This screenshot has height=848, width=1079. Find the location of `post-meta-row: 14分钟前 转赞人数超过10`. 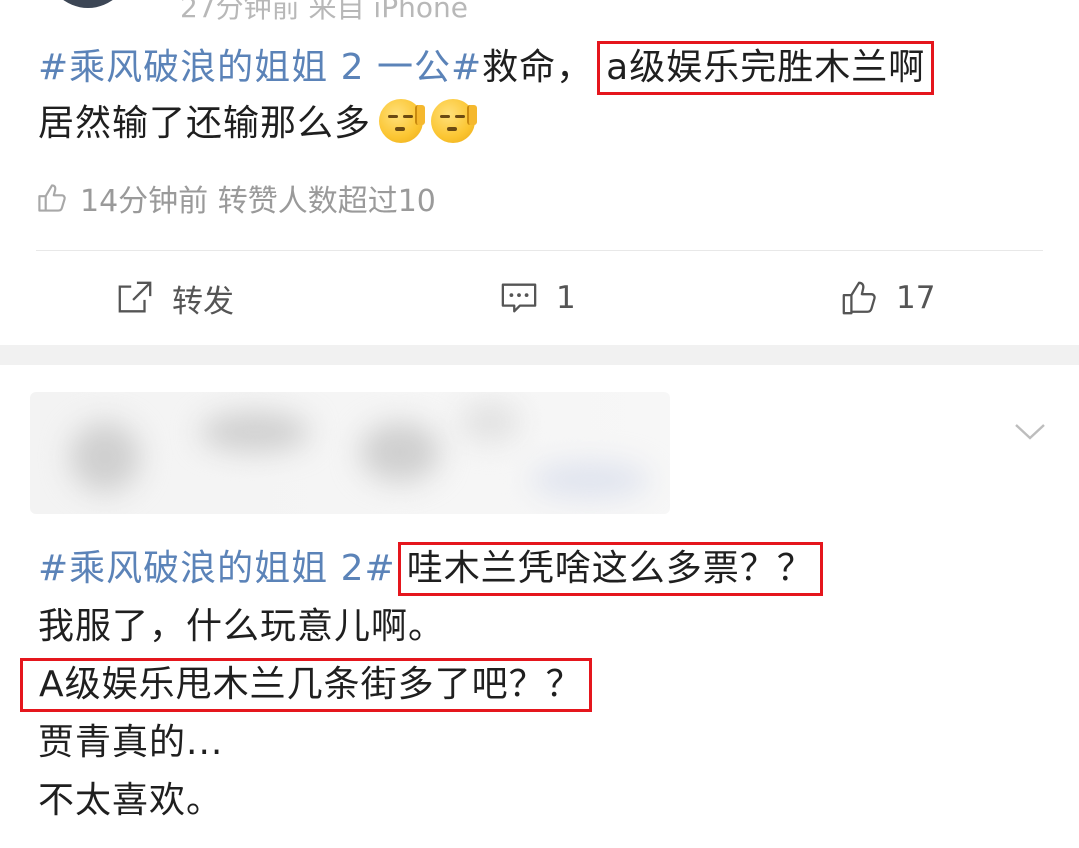

post-meta-row: 14分钟前 转赞人数超过10 is located at coordinates (235, 198).